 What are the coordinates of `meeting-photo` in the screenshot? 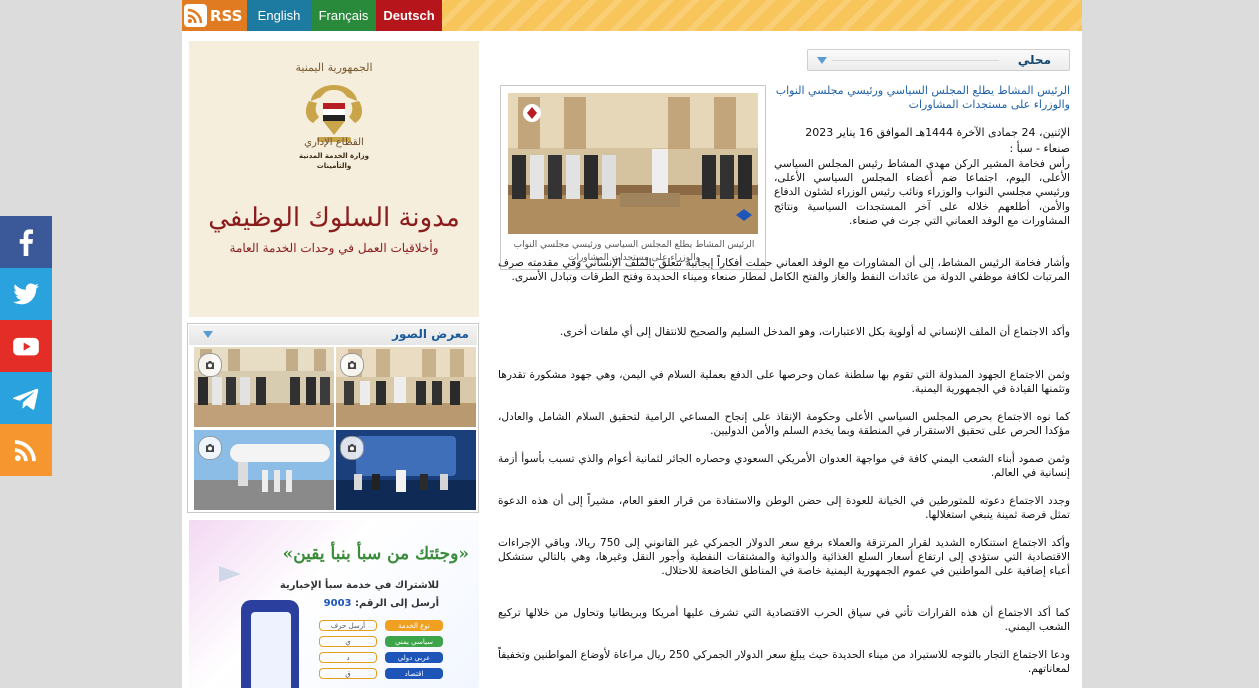 It's located at (633, 163).